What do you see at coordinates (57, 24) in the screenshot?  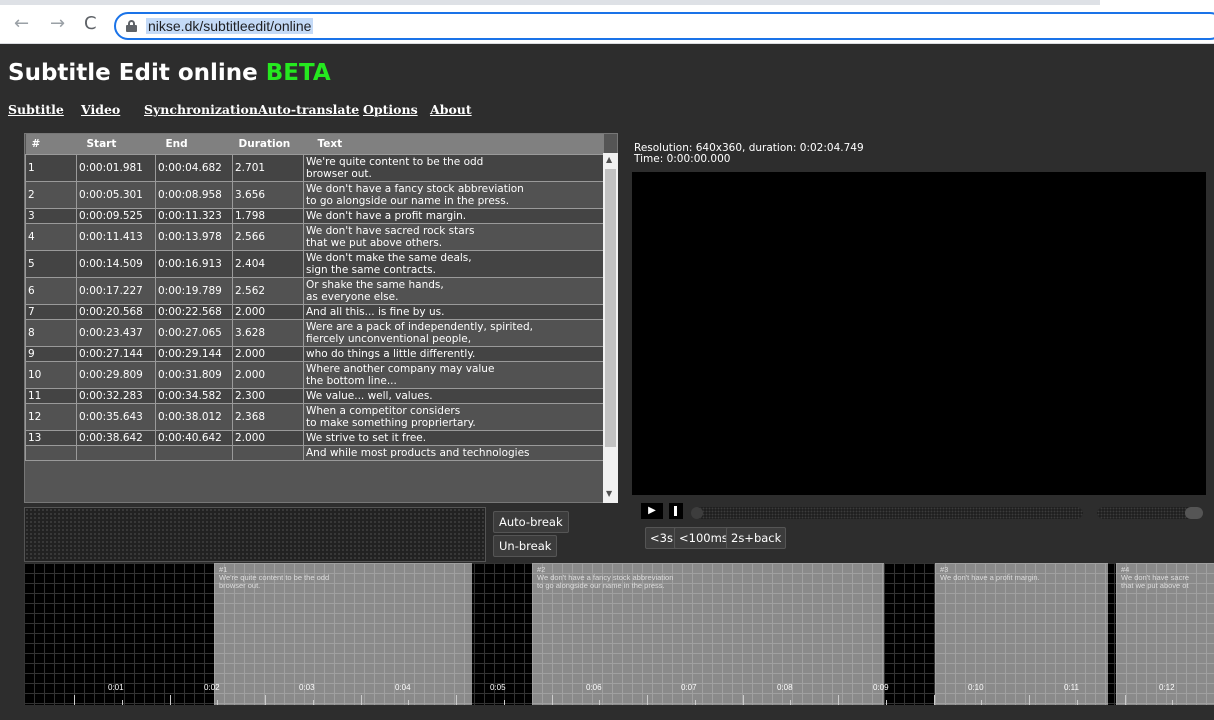 I see `forward-arrow-icon: →` at bounding box center [57, 24].